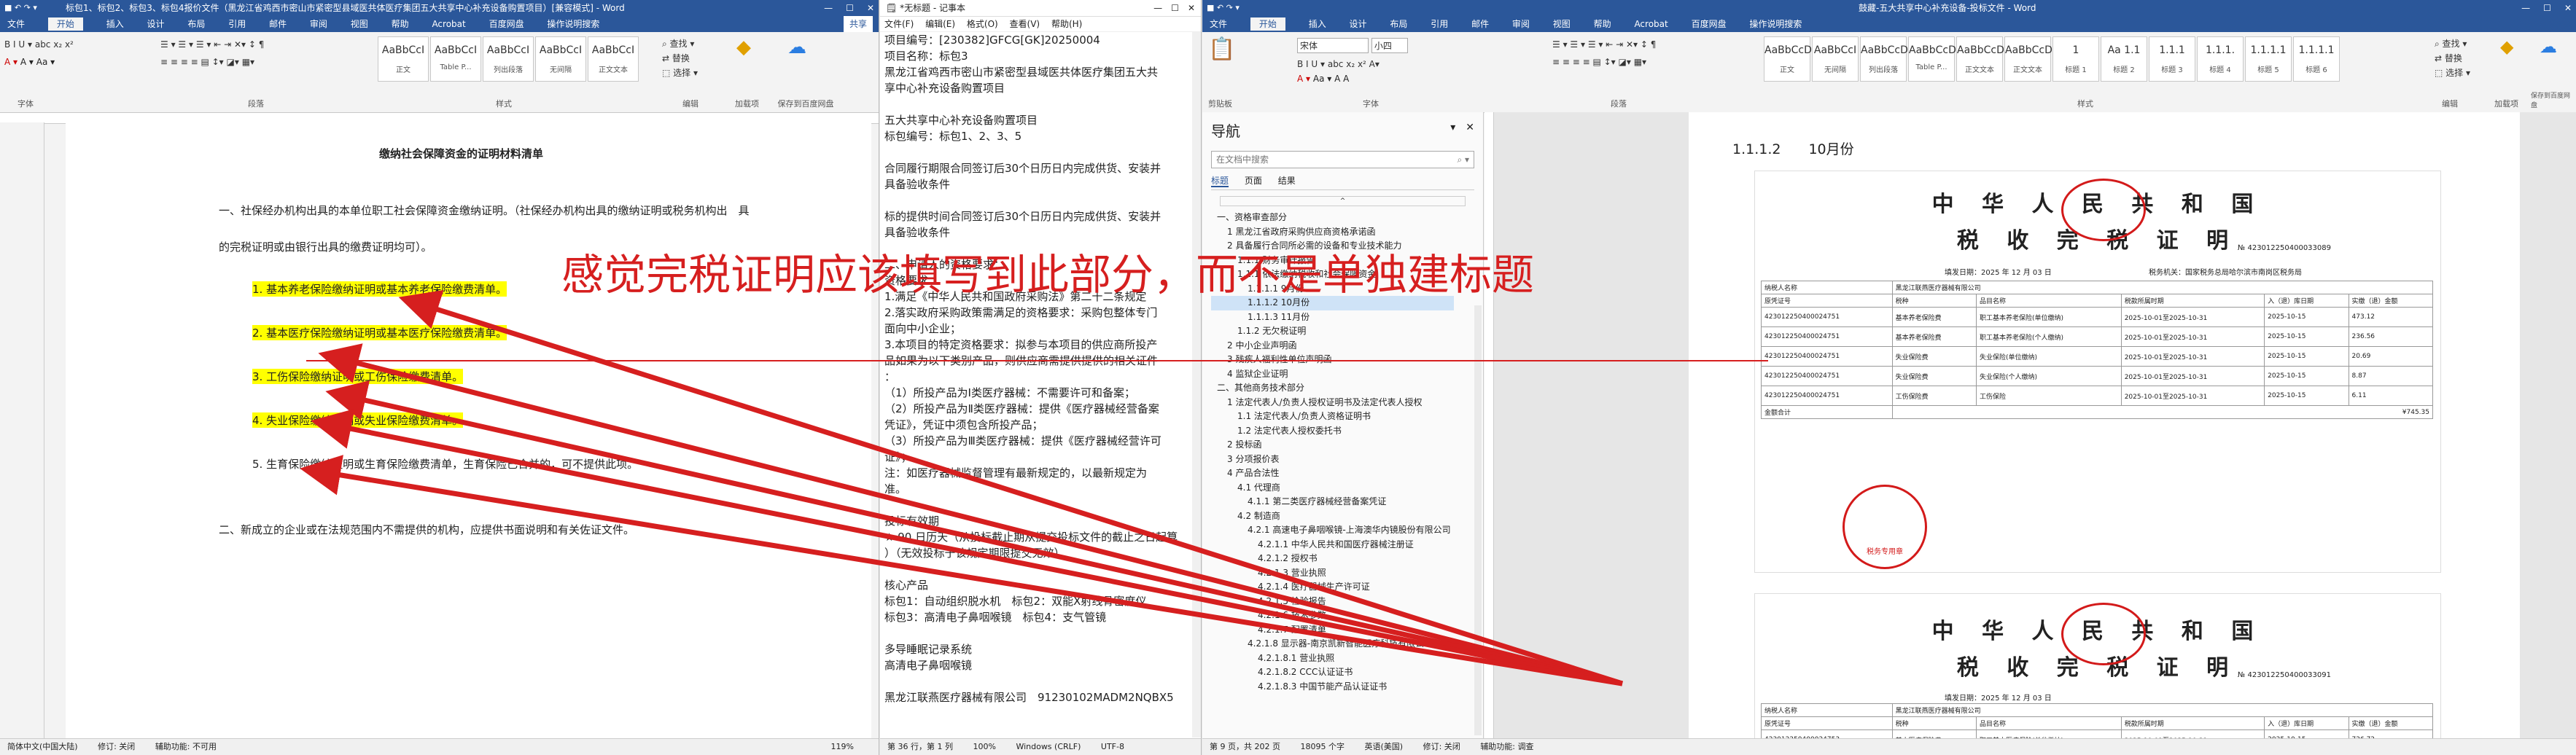 The height and width of the screenshot is (755, 2576). Describe the element at coordinates (1332, 331) in the screenshot. I see `nav-heading-item: 1.1.2 无欠税证明` at that location.